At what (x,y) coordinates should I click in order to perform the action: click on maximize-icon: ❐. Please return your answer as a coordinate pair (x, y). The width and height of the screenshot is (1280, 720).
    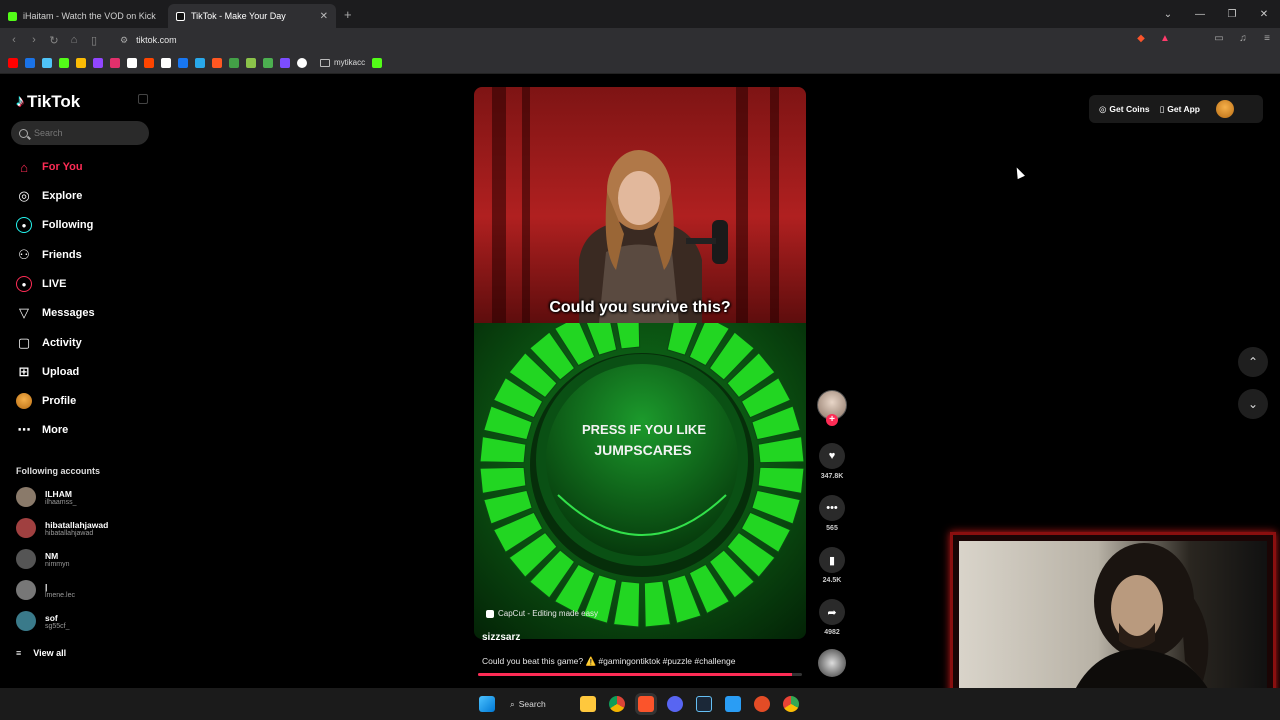
    Looking at the image, I should click on (1232, 14).